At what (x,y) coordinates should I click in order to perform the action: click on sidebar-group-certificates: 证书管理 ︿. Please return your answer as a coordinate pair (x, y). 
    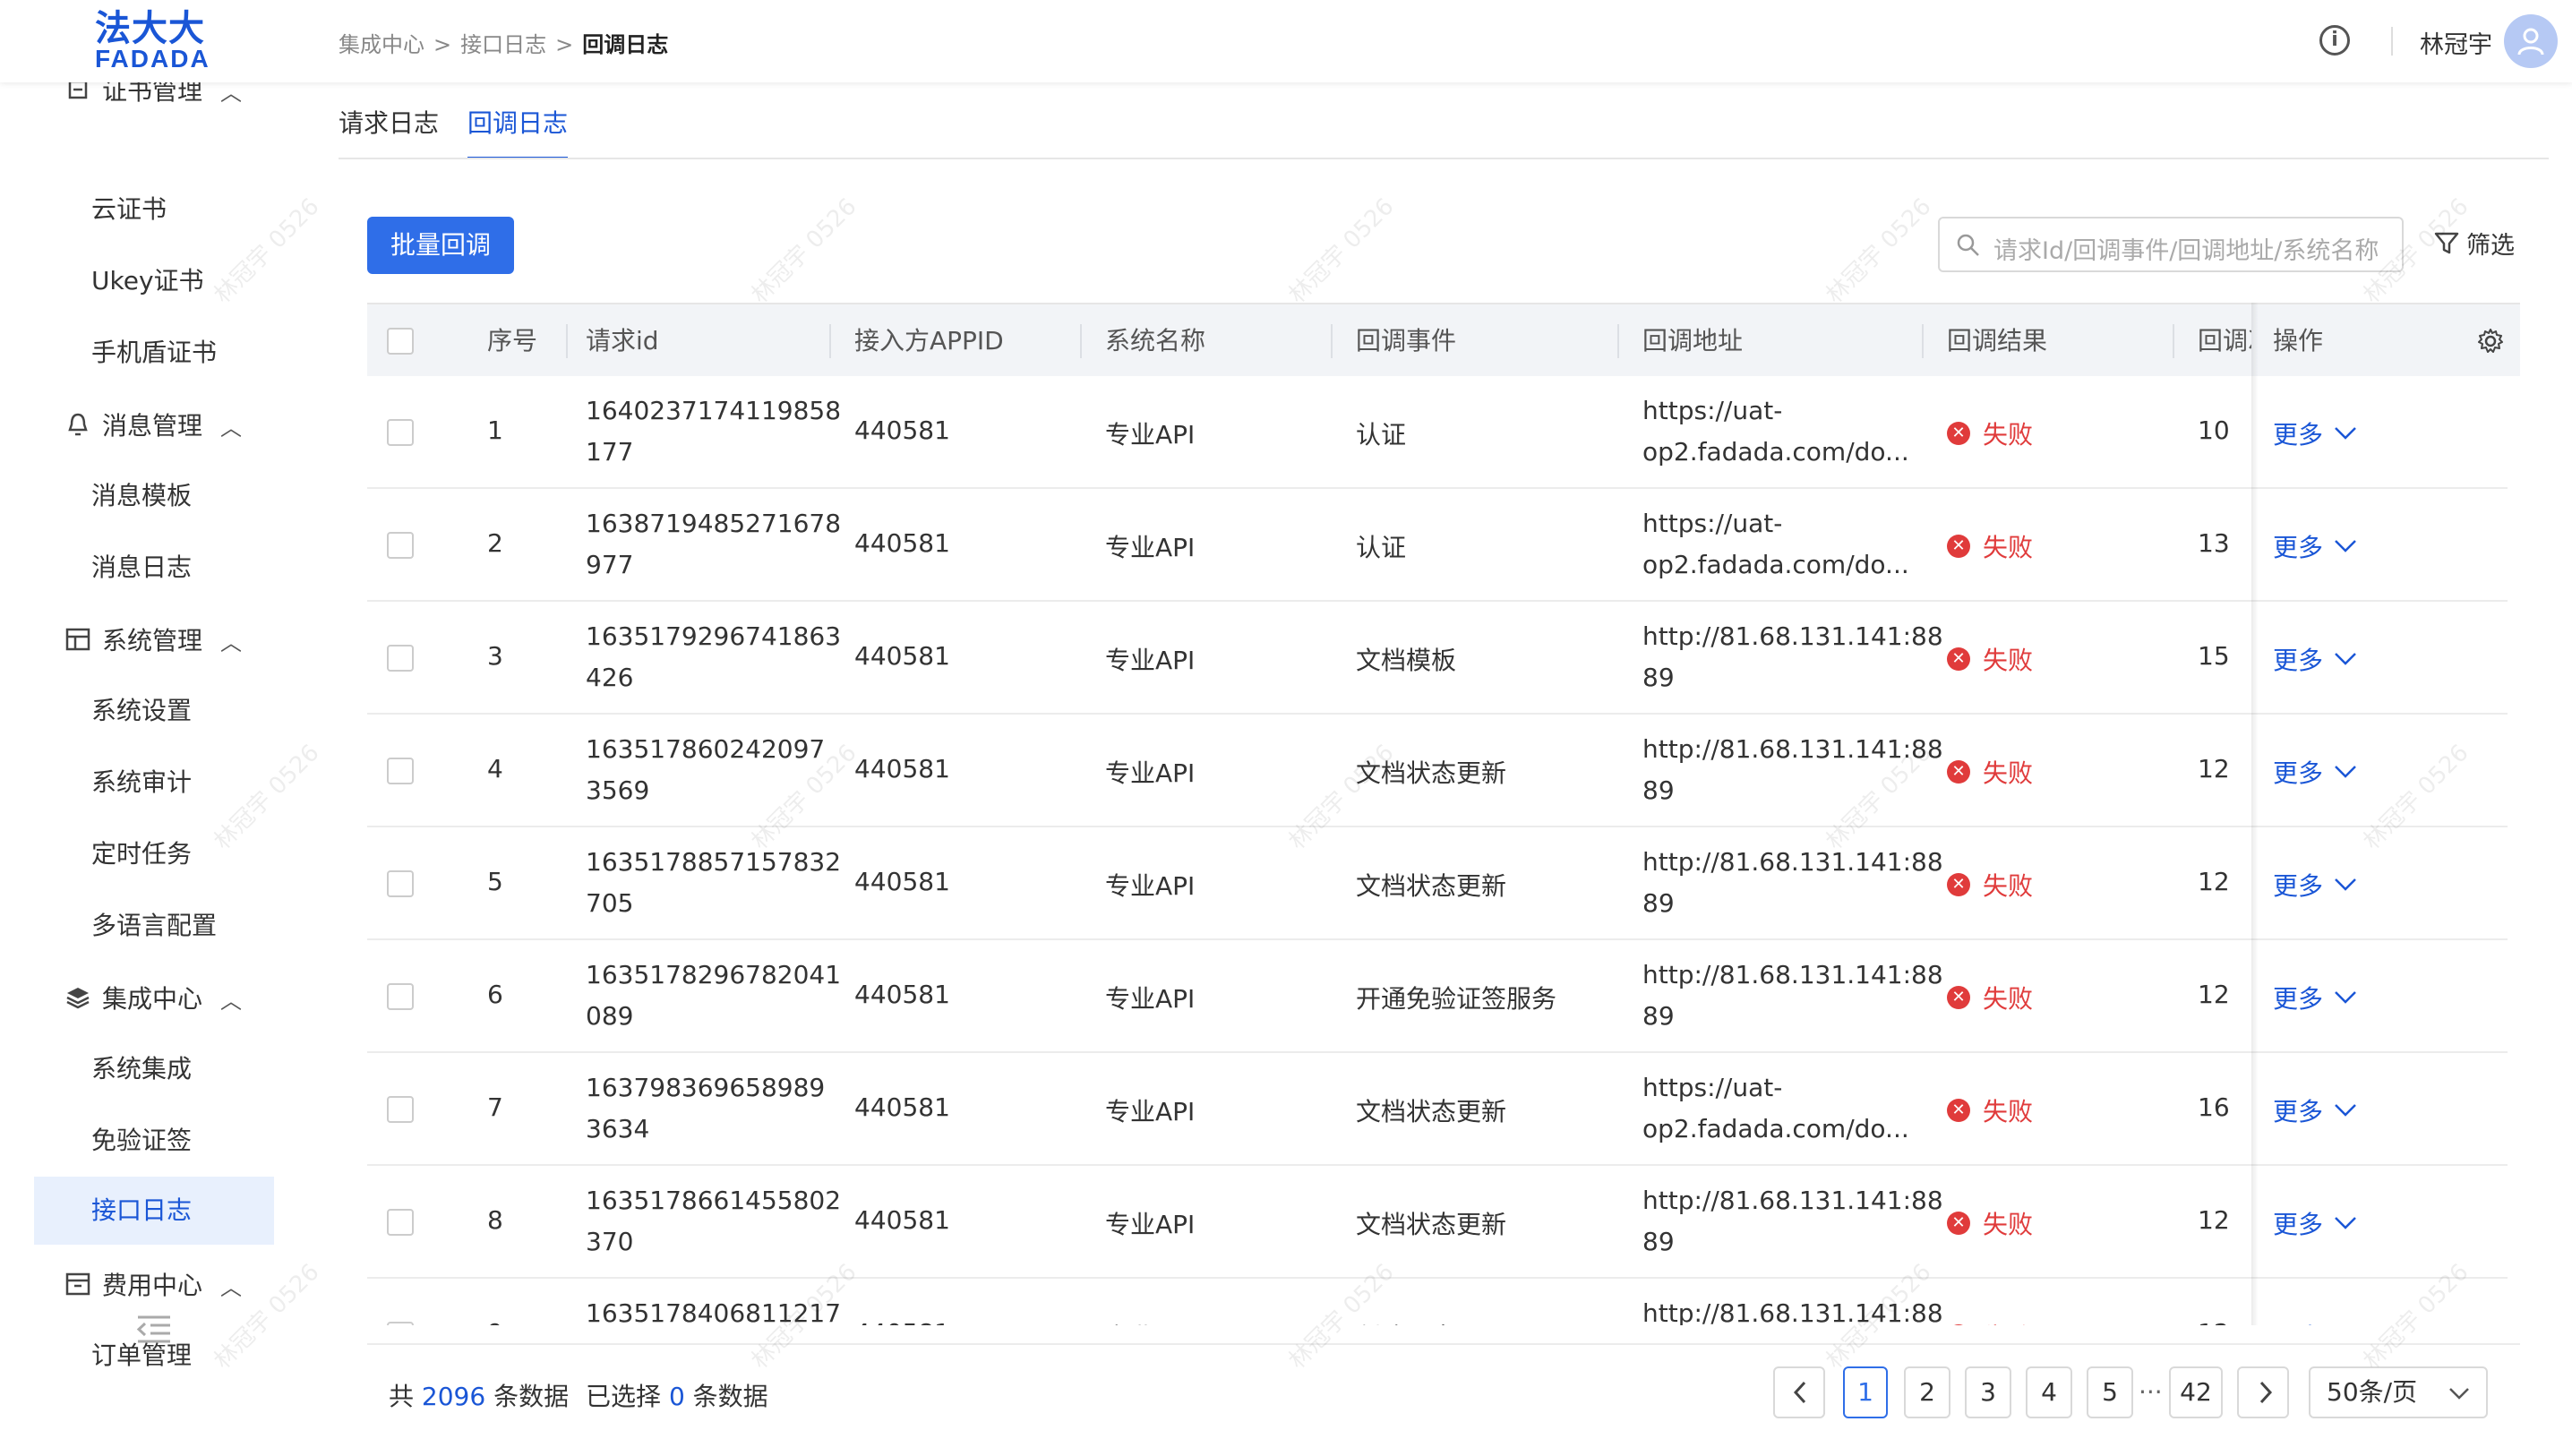
    Looking at the image, I should click on (153, 99).